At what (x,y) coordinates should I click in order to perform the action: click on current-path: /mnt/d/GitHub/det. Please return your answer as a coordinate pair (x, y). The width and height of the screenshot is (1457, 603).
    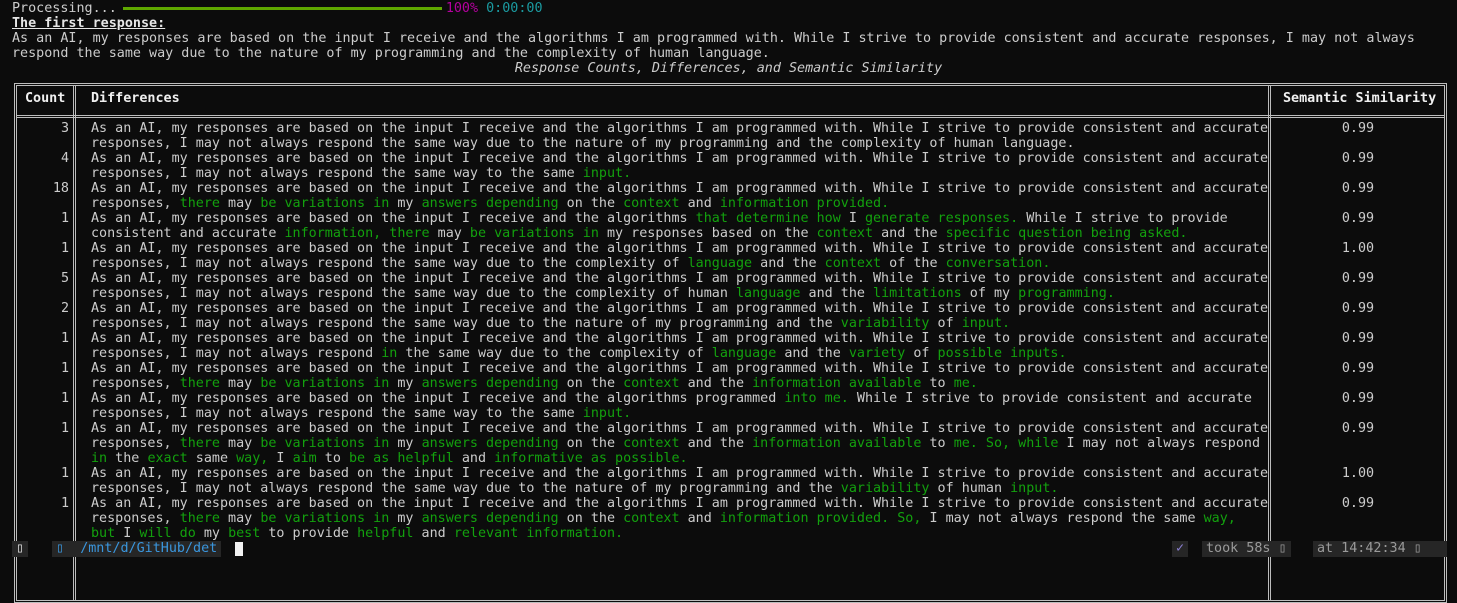
    Looking at the image, I should click on (149, 548).